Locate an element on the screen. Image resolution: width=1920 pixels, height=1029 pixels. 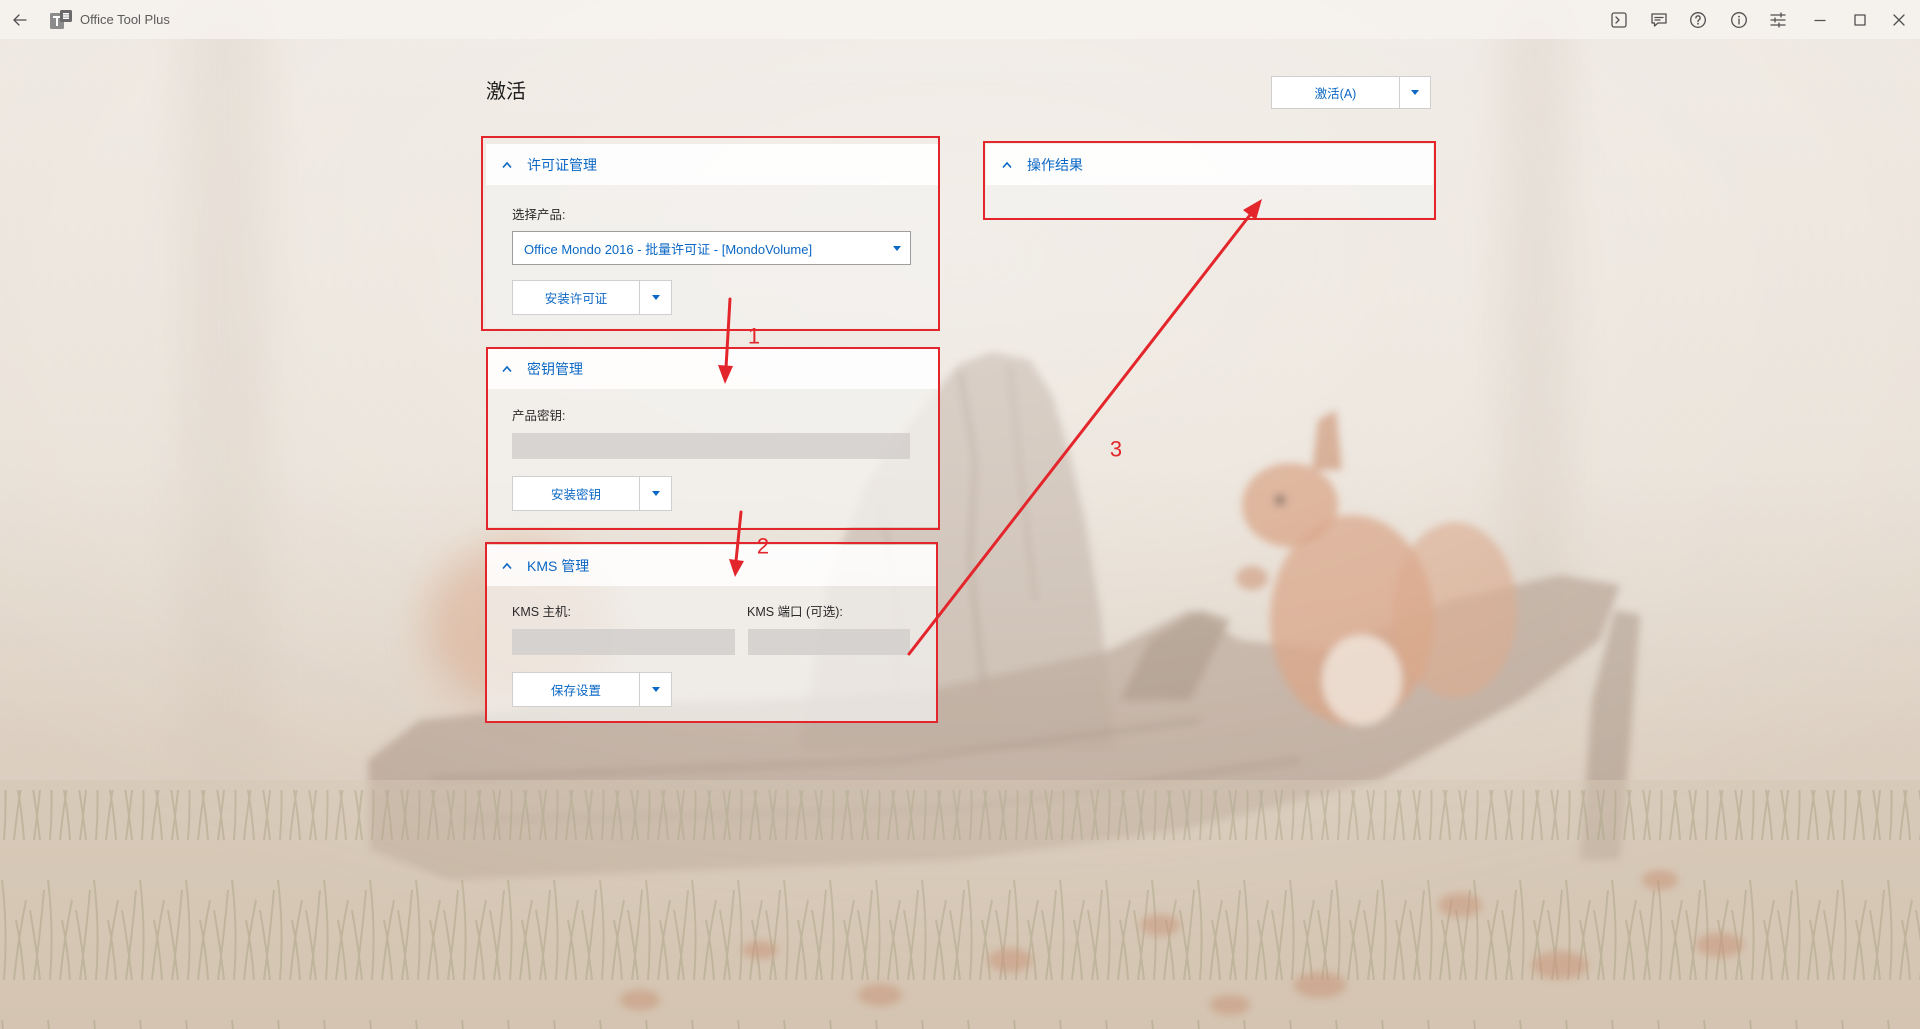
result-card-title: 操作结果 is located at coordinates (1055, 164).